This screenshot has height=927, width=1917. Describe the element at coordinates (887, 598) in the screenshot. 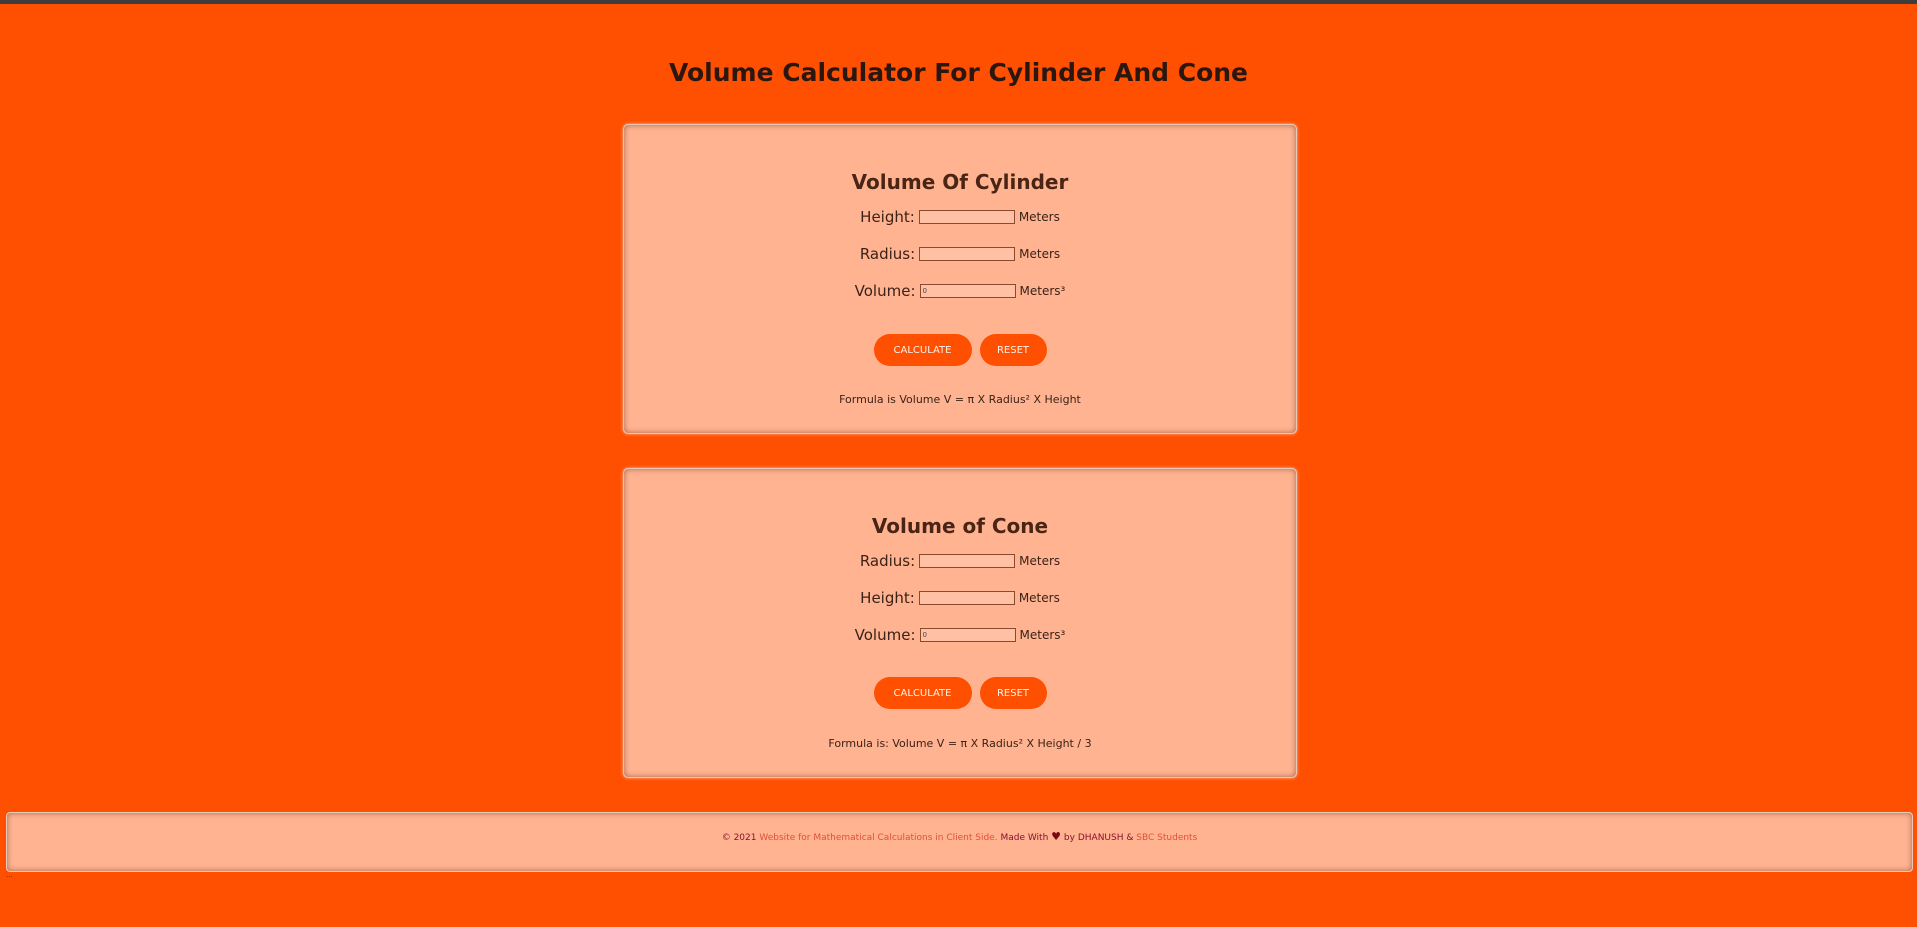

I see `cone-height-label: Height:` at that location.